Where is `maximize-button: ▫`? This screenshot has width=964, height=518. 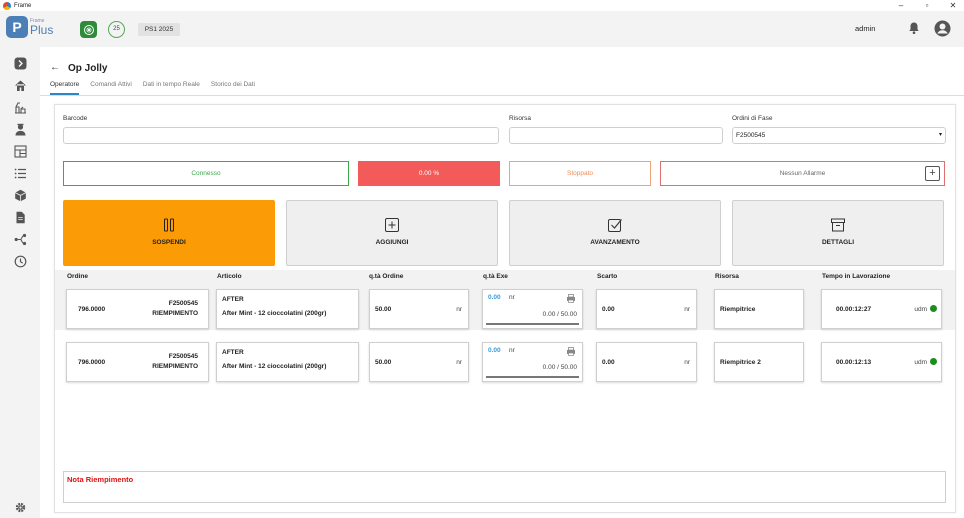 maximize-button: ▫ is located at coordinates (927, 5).